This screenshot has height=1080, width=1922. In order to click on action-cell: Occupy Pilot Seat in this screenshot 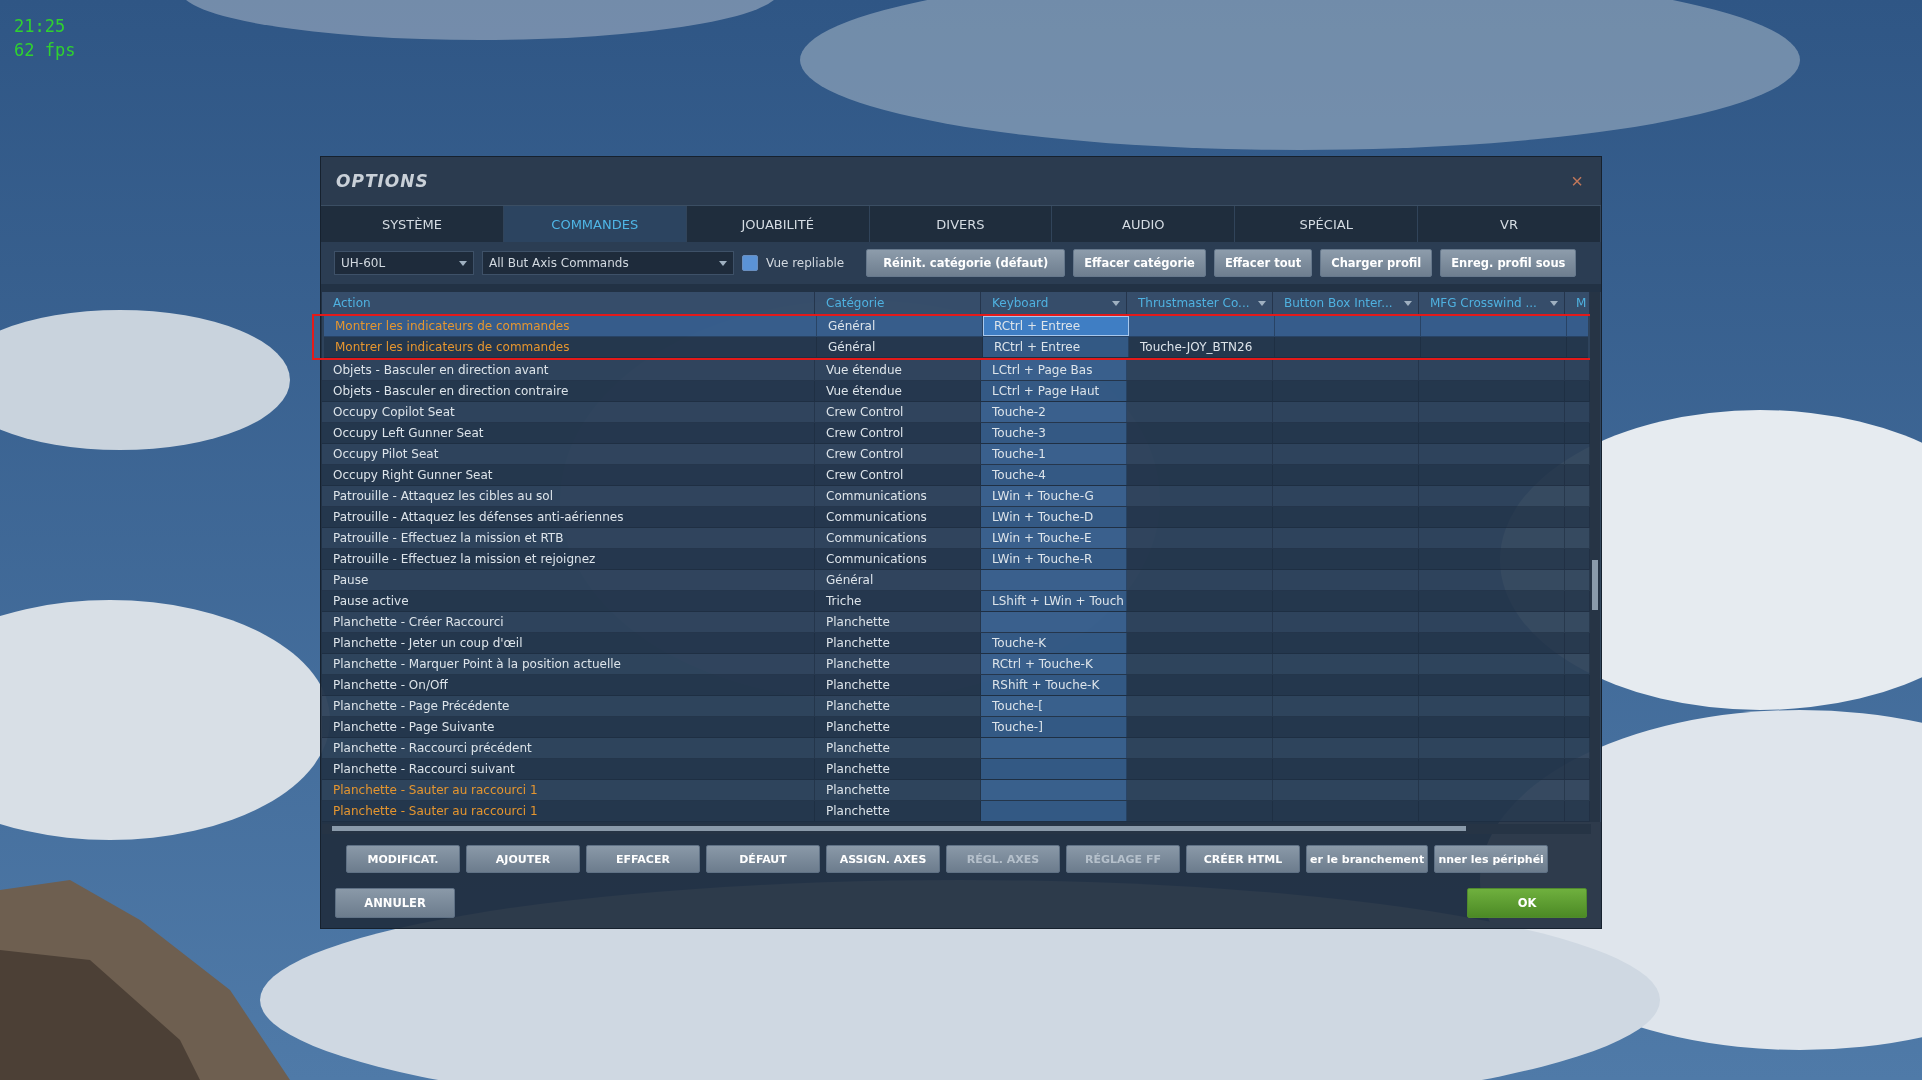, I will do `click(568, 454)`.